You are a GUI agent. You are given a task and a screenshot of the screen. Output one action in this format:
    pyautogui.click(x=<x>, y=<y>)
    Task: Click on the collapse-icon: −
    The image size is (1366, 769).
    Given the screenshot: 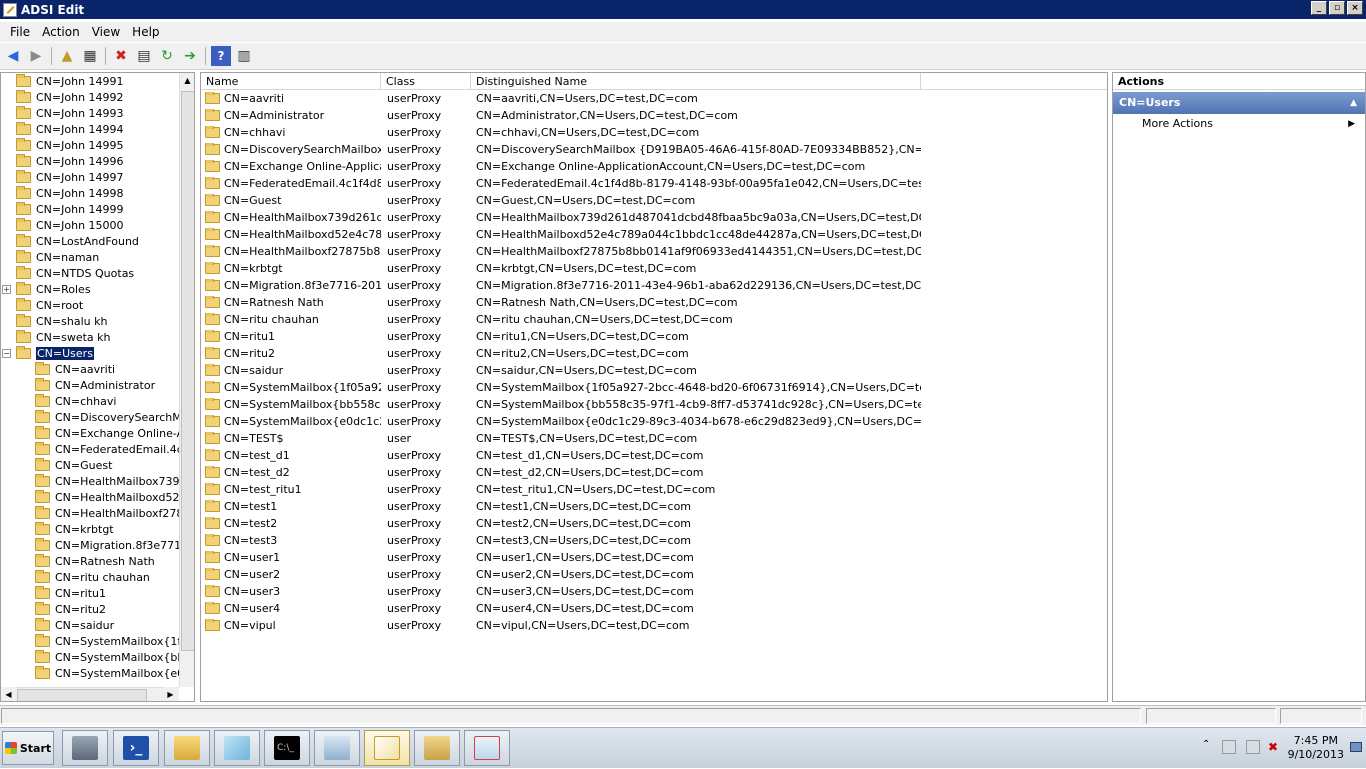 What is the action you would take?
    pyautogui.click(x=6, y=353)
    